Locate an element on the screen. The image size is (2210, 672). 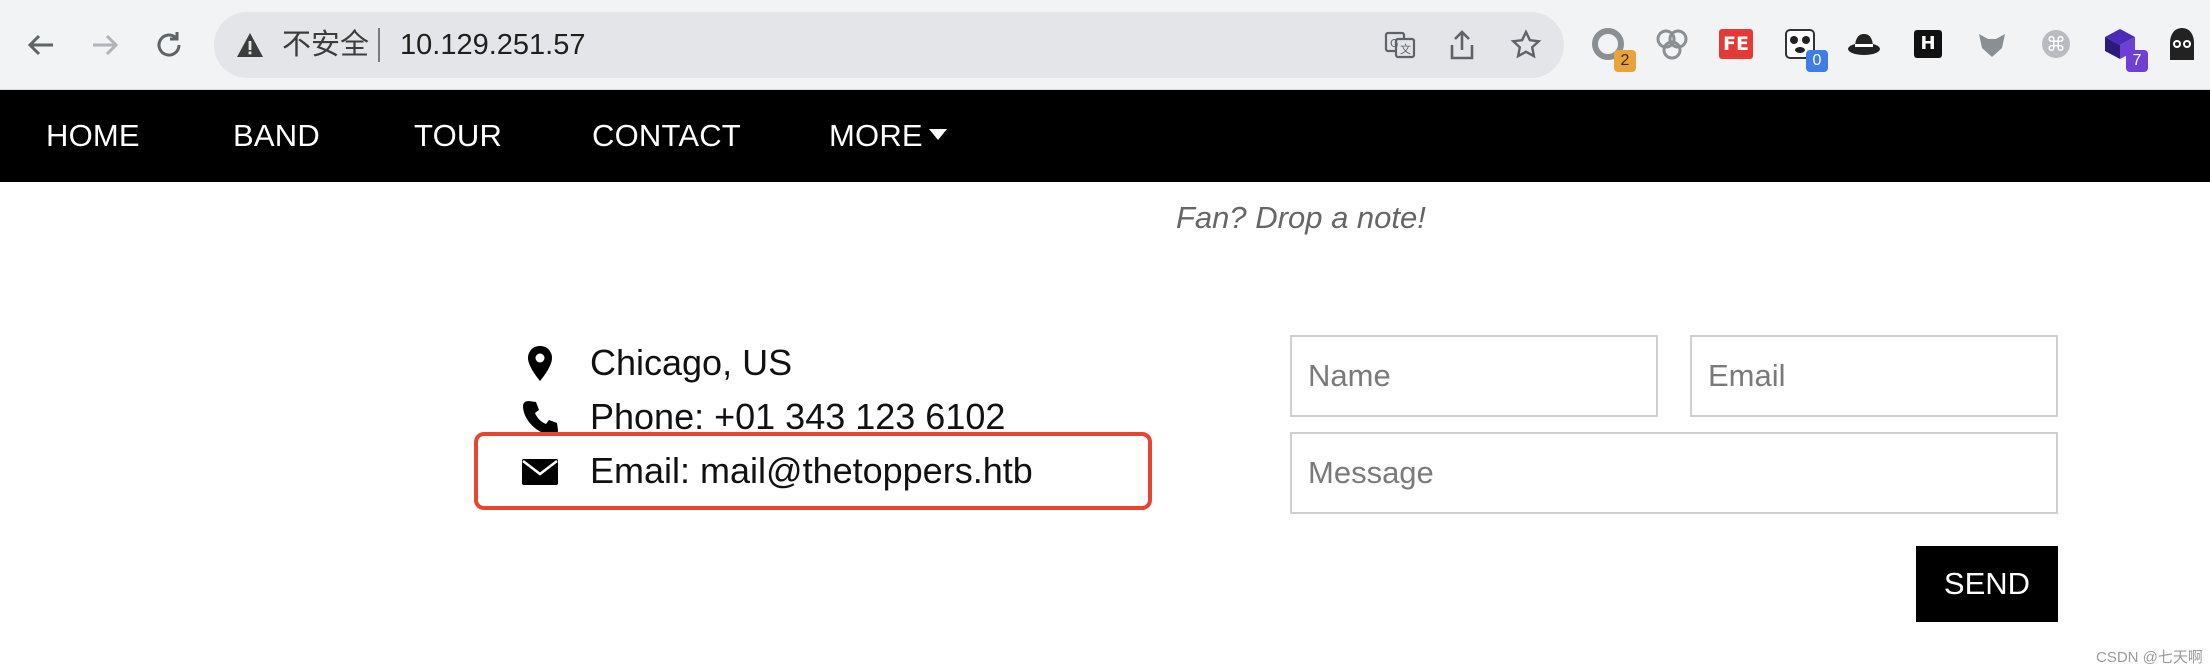
fe-extension-icon: FE is located at coordinates (1736, 44).